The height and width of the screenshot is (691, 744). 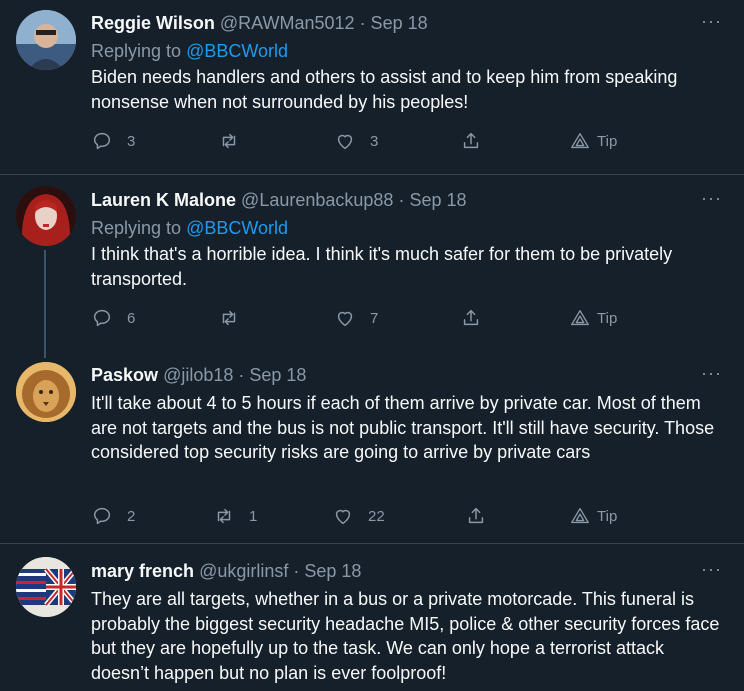 I want to click on action-bar: 6 7 Tip, so click(x=371, y=320).